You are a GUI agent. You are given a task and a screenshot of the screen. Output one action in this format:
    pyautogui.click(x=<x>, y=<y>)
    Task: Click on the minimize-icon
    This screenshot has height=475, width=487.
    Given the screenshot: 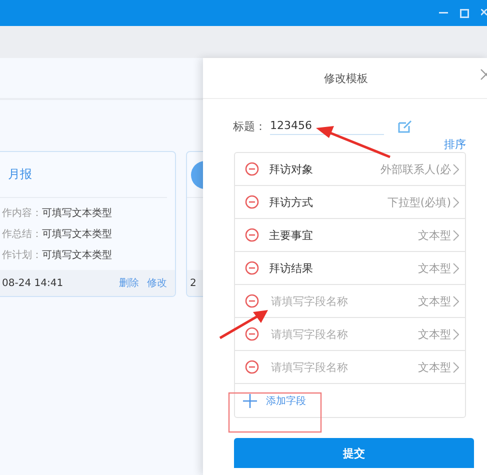 What is the action you would take?
    pyautogui.click(x=443, y=13)
    